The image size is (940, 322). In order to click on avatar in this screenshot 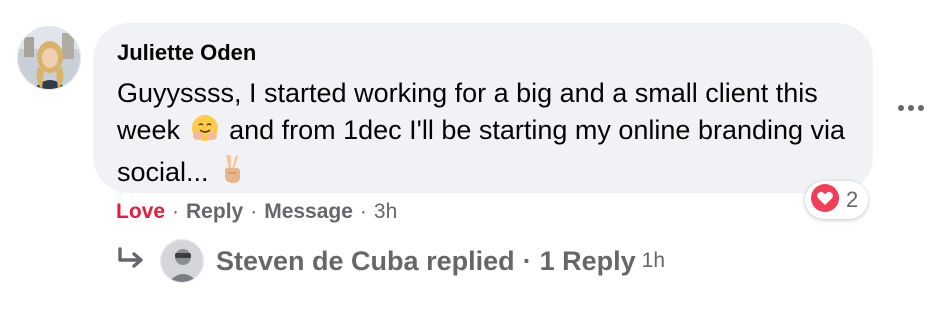, I will do `click(49, 58)`.